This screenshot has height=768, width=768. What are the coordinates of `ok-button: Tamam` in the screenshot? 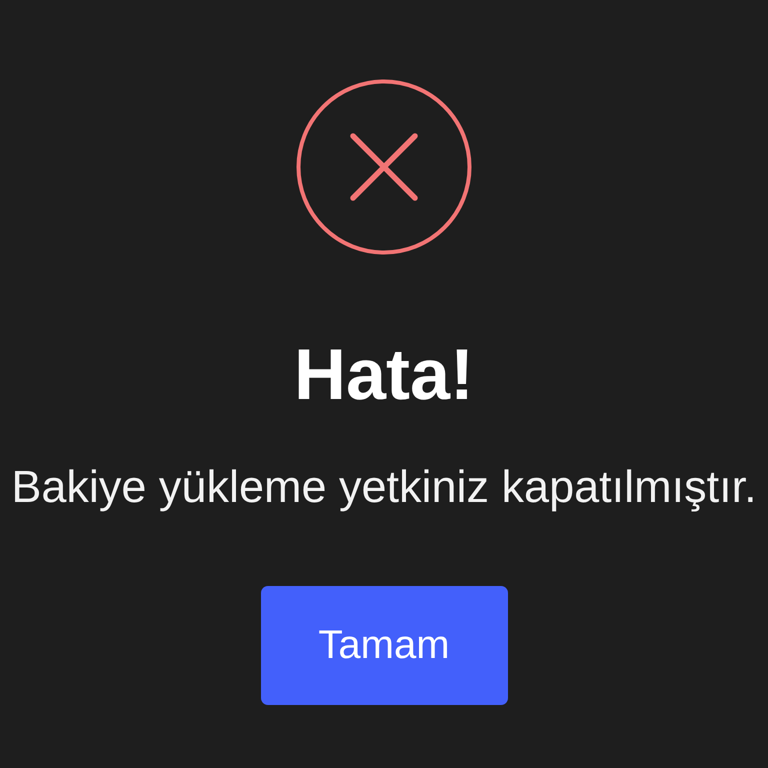 It's located at (384, 645).